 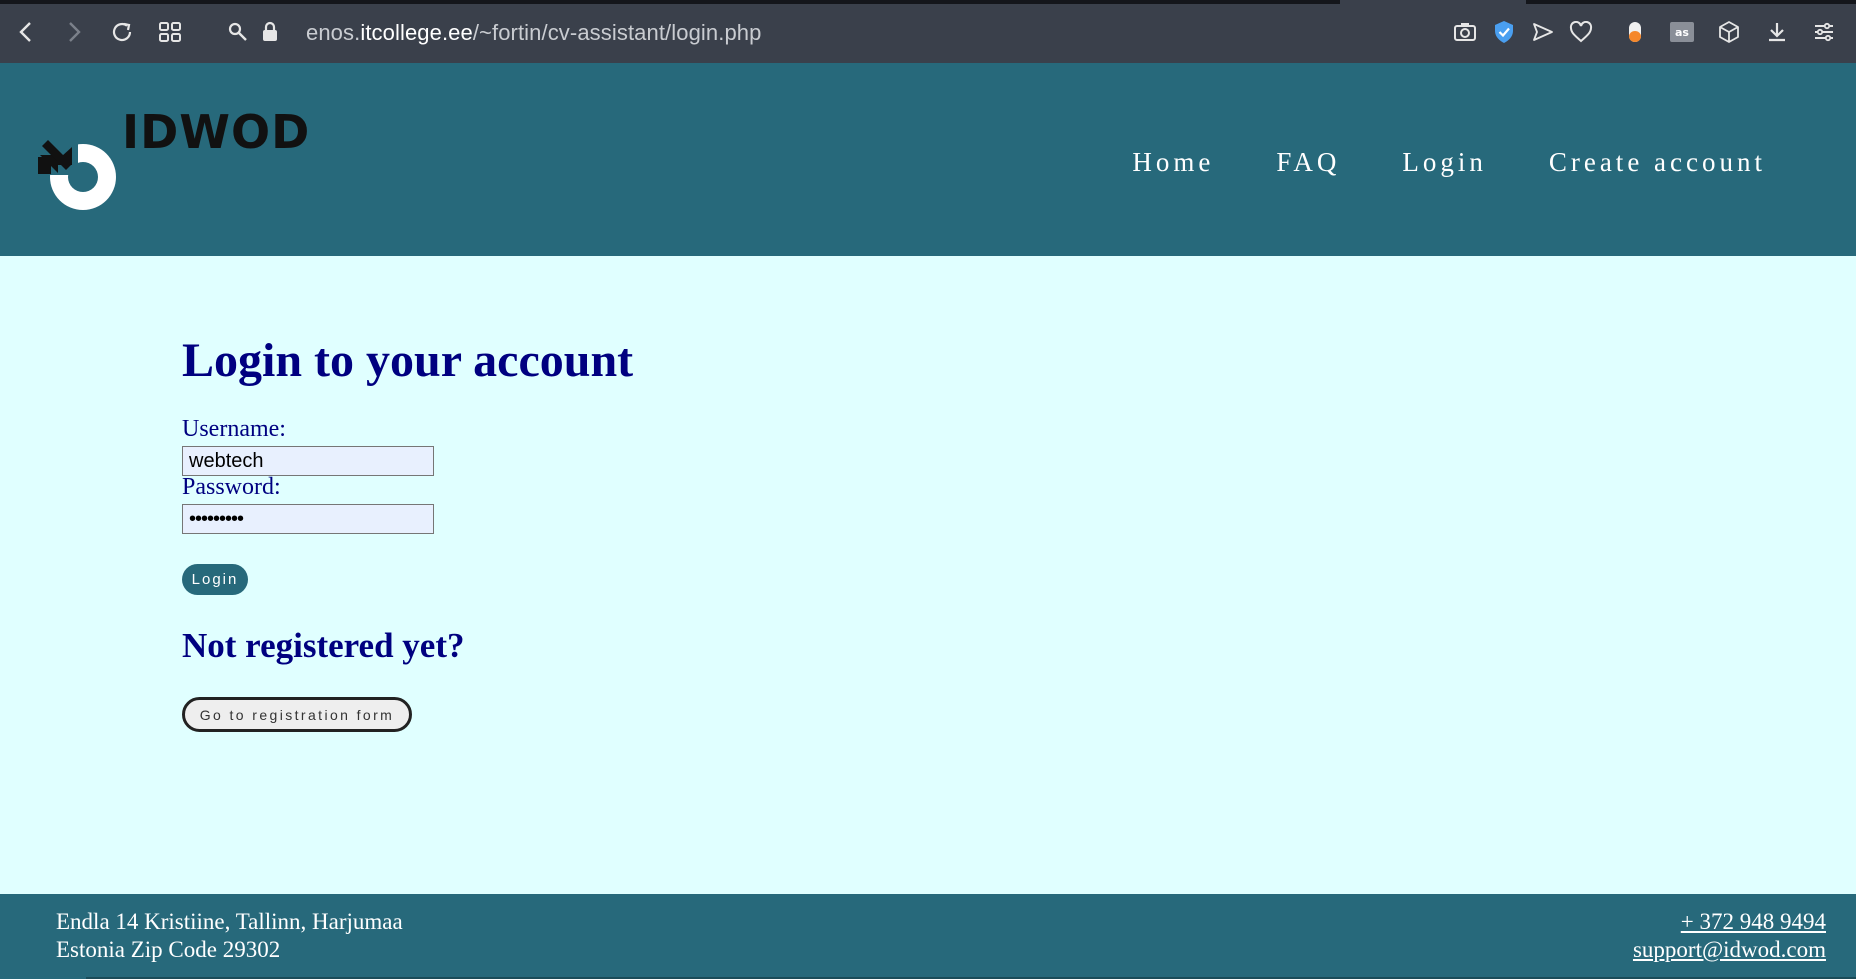 What do you see at coordinates (229, 921) in the screenshot?
I see `address-line-1: Endla 14 Kristiine, Tallinn, Harjumaa` at bounding box center [229, 921].